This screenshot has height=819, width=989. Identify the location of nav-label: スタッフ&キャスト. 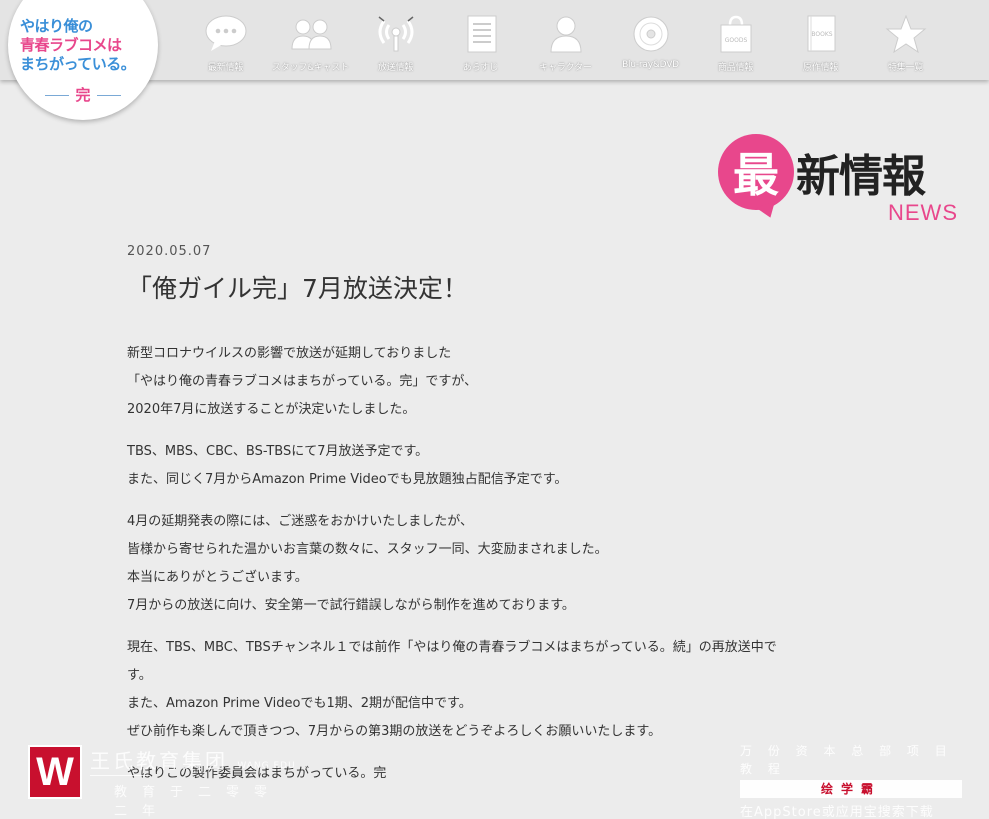
(310, 68).